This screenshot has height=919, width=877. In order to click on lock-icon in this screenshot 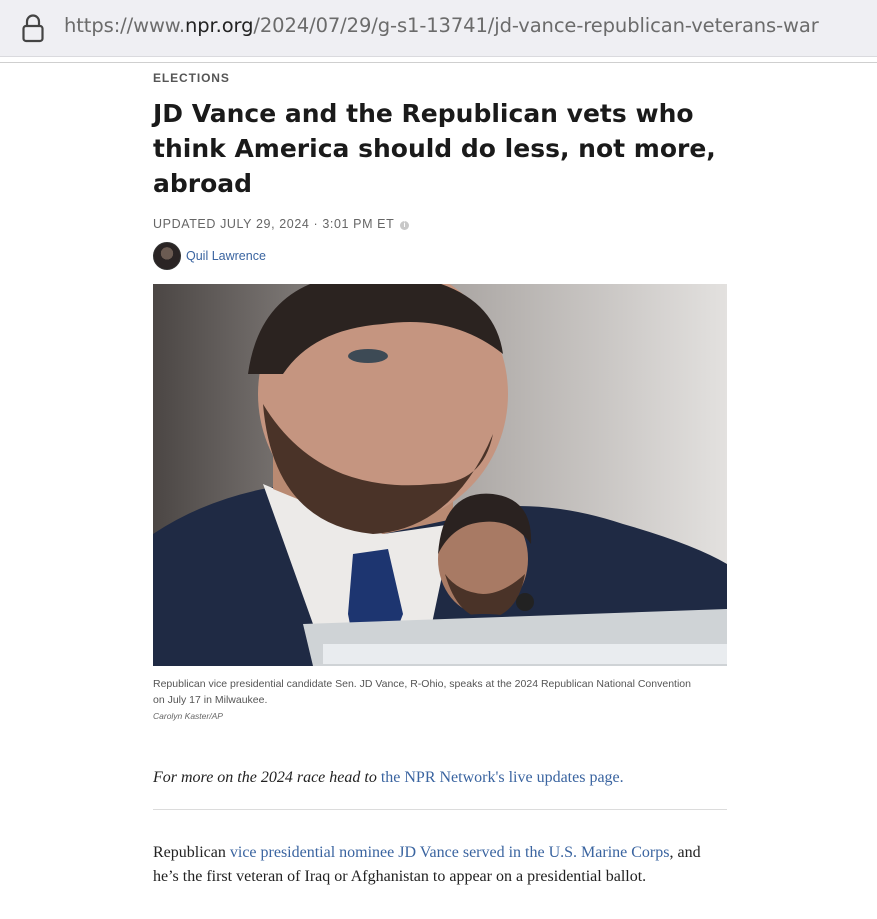, I will do `click(33, 28)`.